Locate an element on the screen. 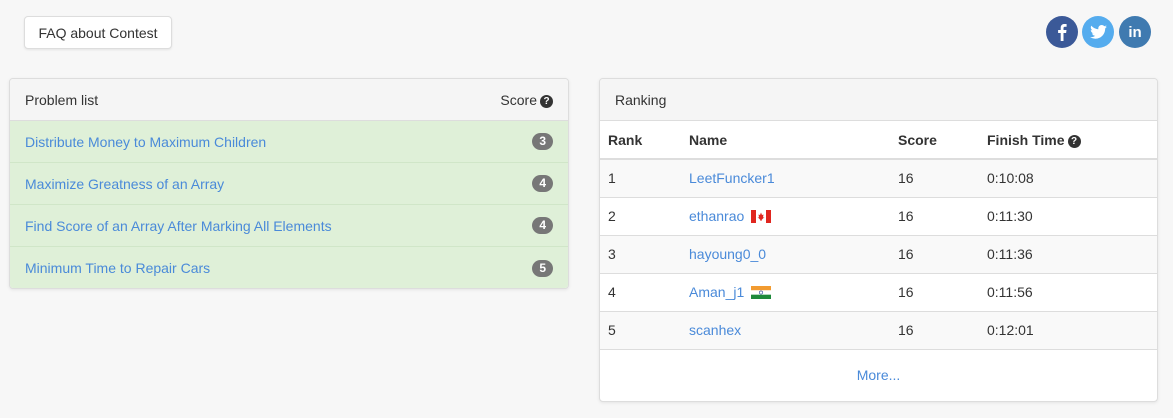 The image size is (1173, 418). problem-row: Maximize Greatness of an Array 4 is located at coordinates (289, 184).